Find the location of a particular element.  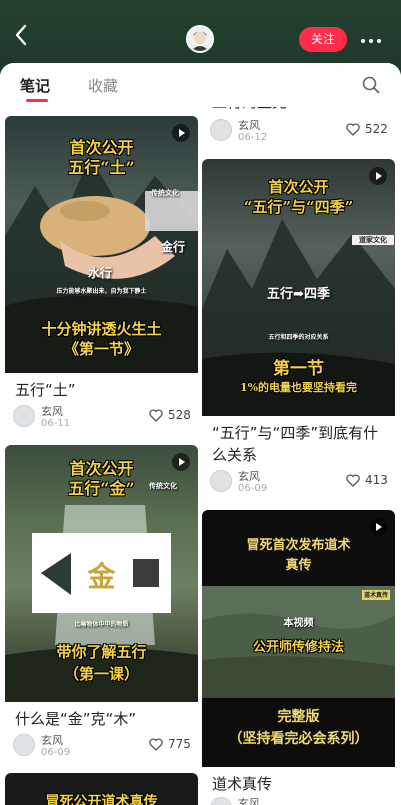

note-date: 06-12 is located at coordinates (253, 137).